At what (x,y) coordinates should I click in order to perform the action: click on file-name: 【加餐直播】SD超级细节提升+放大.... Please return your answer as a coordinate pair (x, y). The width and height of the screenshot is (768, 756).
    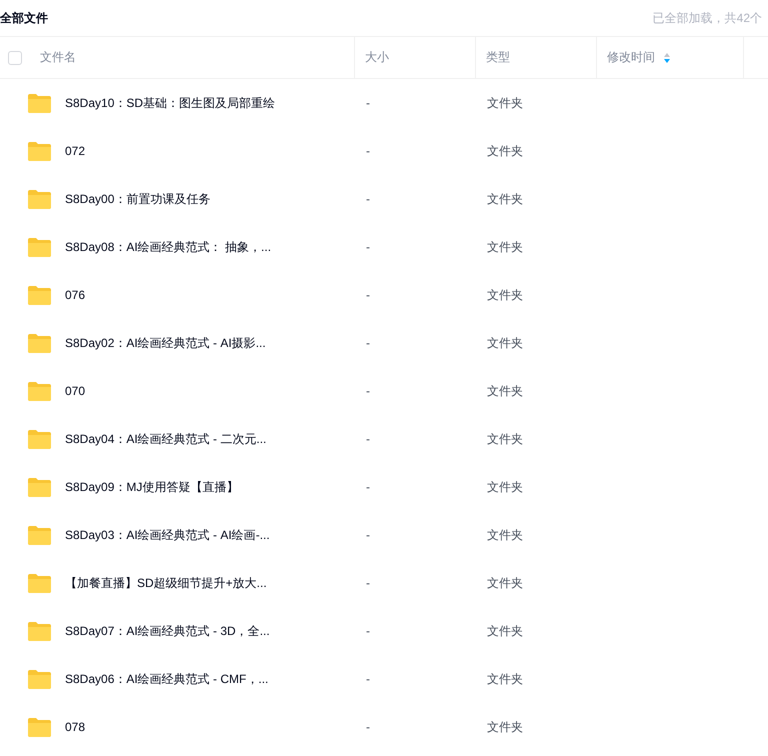
    Looking at the image, I should click on (166, 583).